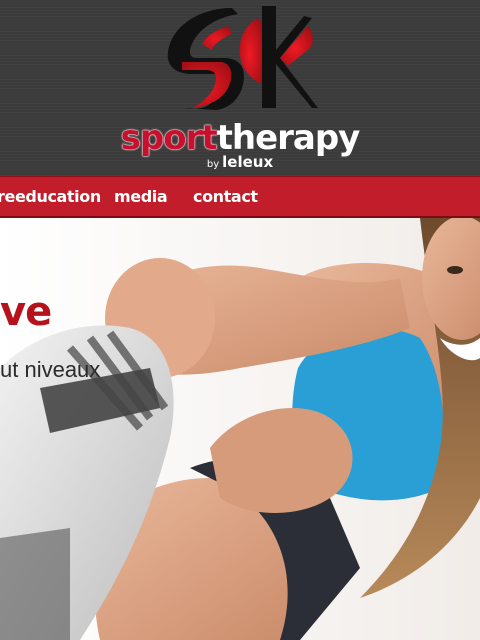 Image resolution: width=480 pixels, height=640 pixels. Describe the element at coordinates (288, 138) in the screenshot. I see `wordmark-therapy: therapy` at that location.